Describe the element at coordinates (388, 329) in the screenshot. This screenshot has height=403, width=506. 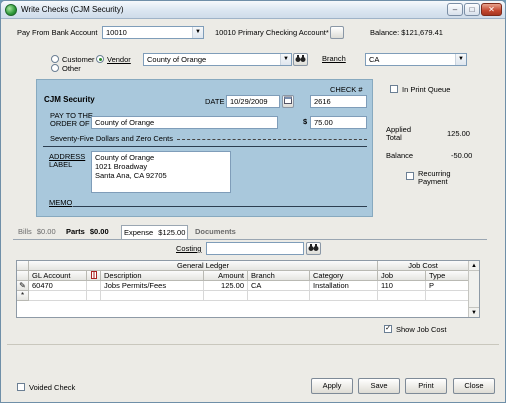
I see `show-job-cost-checkbox: ✓` at that location.